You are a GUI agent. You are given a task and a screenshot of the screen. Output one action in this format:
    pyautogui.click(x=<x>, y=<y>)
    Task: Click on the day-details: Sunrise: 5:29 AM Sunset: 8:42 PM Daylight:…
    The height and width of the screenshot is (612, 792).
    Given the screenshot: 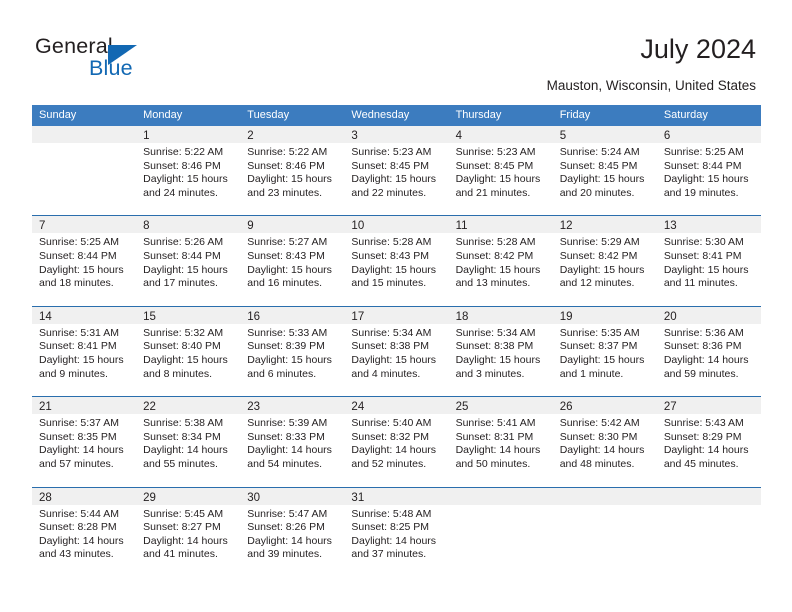 What is the action you would take?
    pyautogui.click(x=605, y=261)
    